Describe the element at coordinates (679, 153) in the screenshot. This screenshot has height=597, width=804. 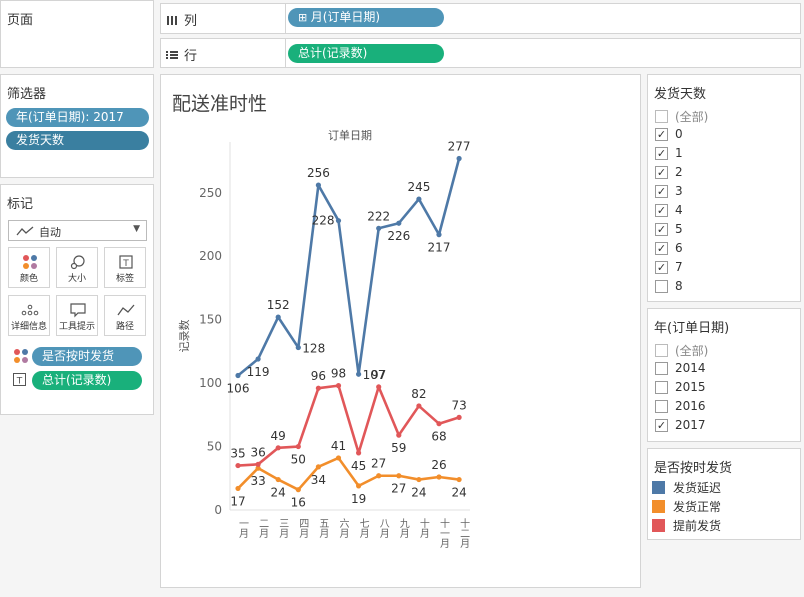
I see `filter-item-label: 1` at that location.